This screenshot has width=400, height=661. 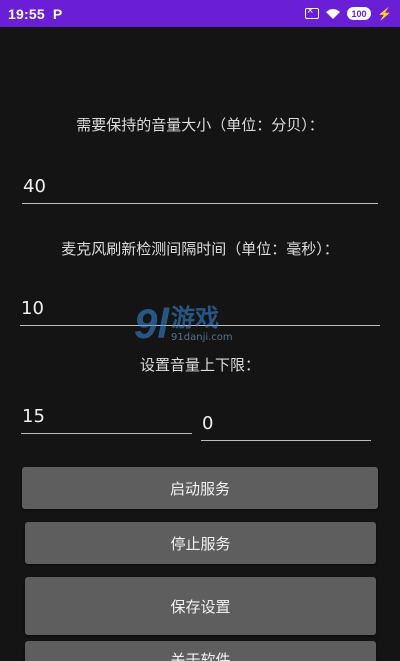 I want to click on start-service-button: 启动服务, so click(x=200, y=488).